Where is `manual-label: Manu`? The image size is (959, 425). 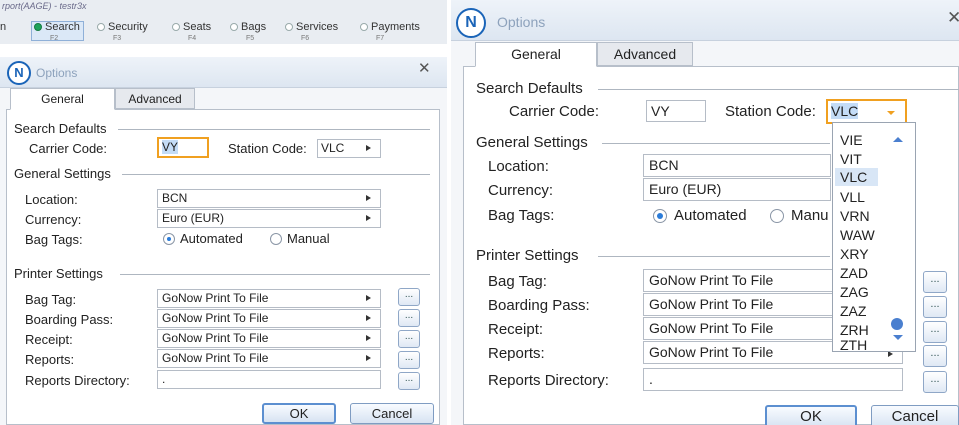 manual-label: Manu is located at coordinates (810, 215).